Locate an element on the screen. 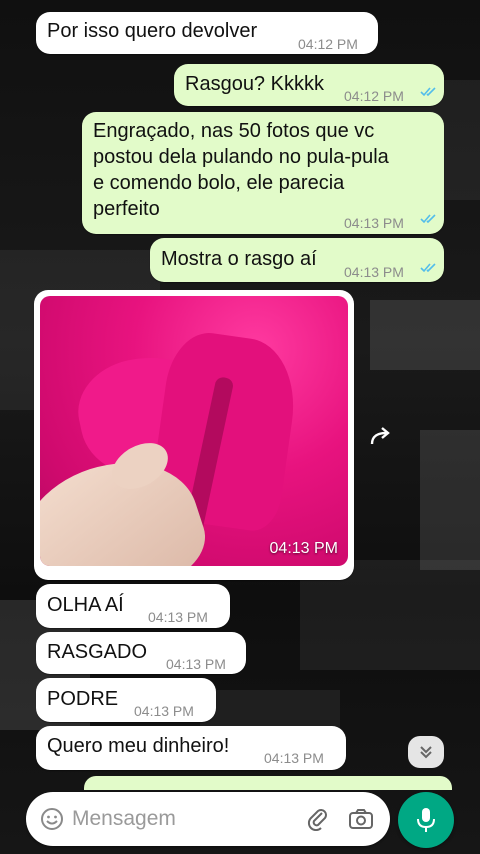 The width and height of the screenshot is (480, 854). message-line: postou dela pulando no pula-pula is located at coordinates (241, 157).